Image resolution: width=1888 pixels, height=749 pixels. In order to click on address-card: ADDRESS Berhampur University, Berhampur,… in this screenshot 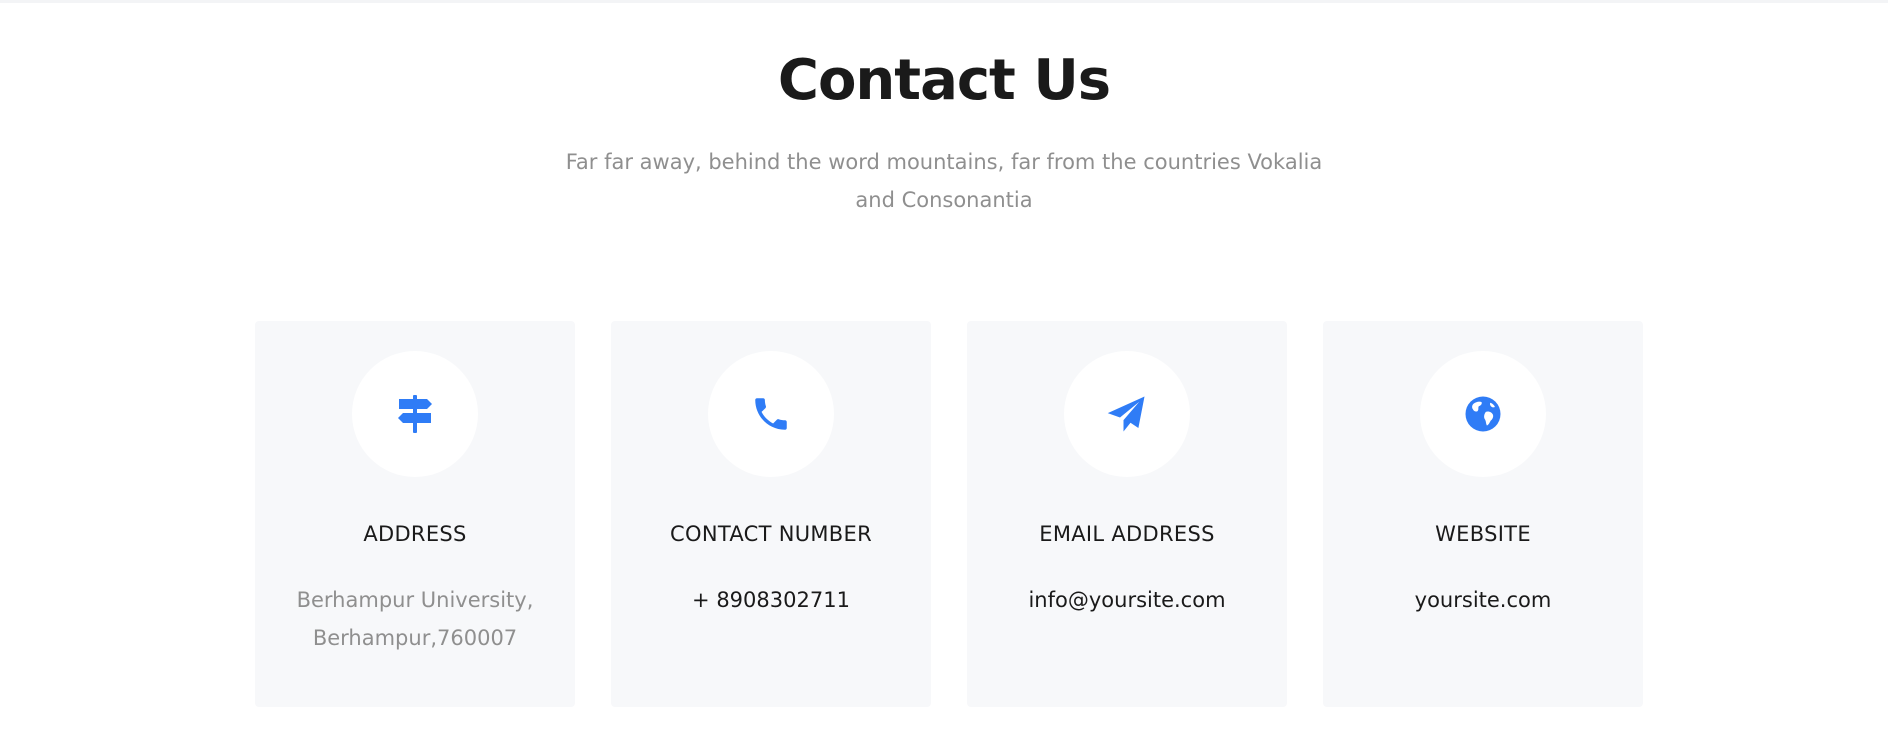, I will do `click(415, 514)`.